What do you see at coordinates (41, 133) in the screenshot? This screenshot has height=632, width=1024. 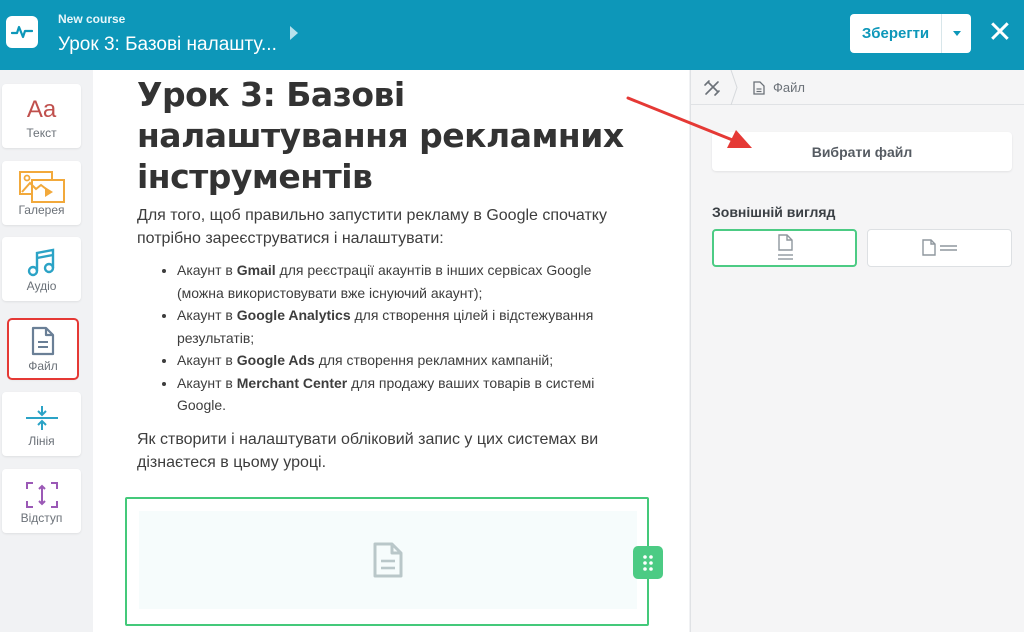 I see `tool-label: Текст` at bounding box center [41, 133].